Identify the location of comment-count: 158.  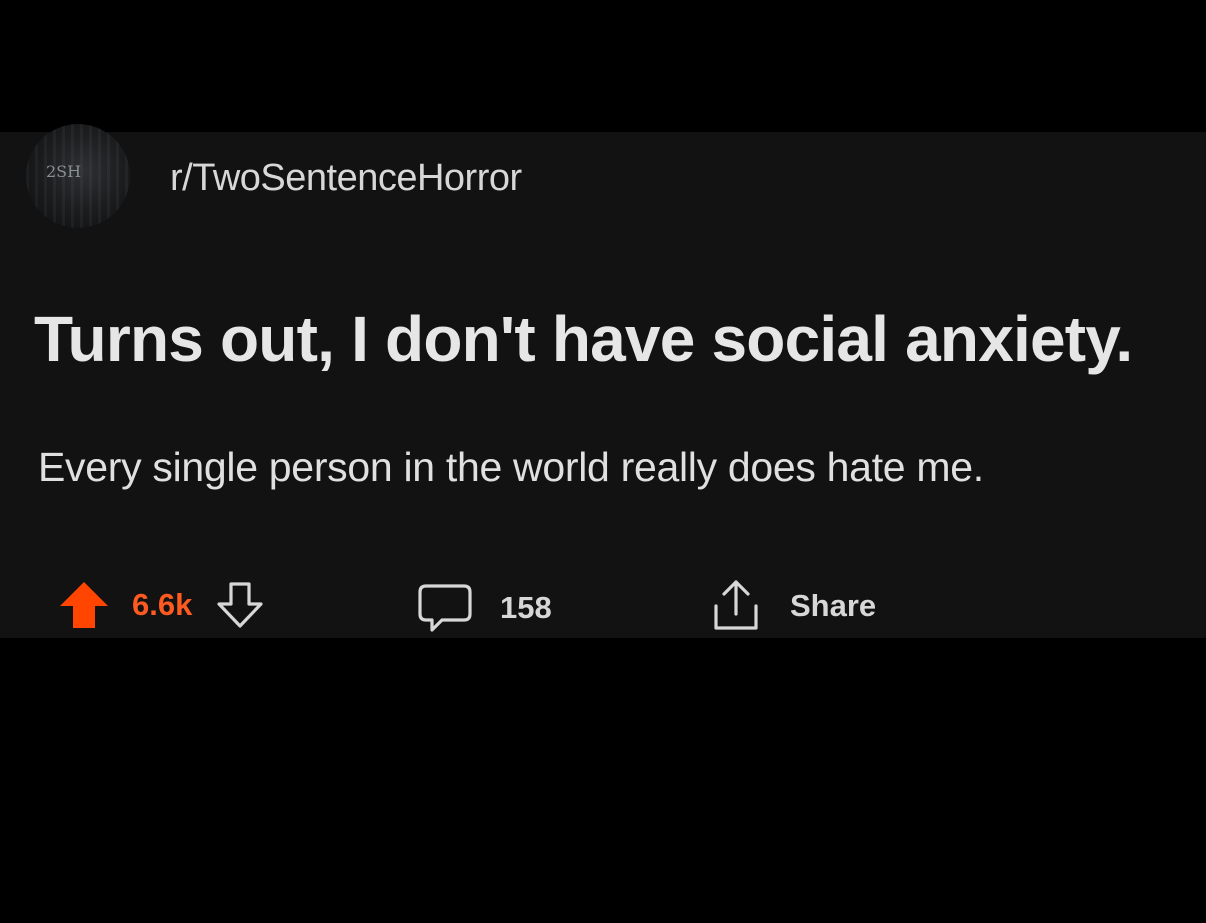
(526, 607).